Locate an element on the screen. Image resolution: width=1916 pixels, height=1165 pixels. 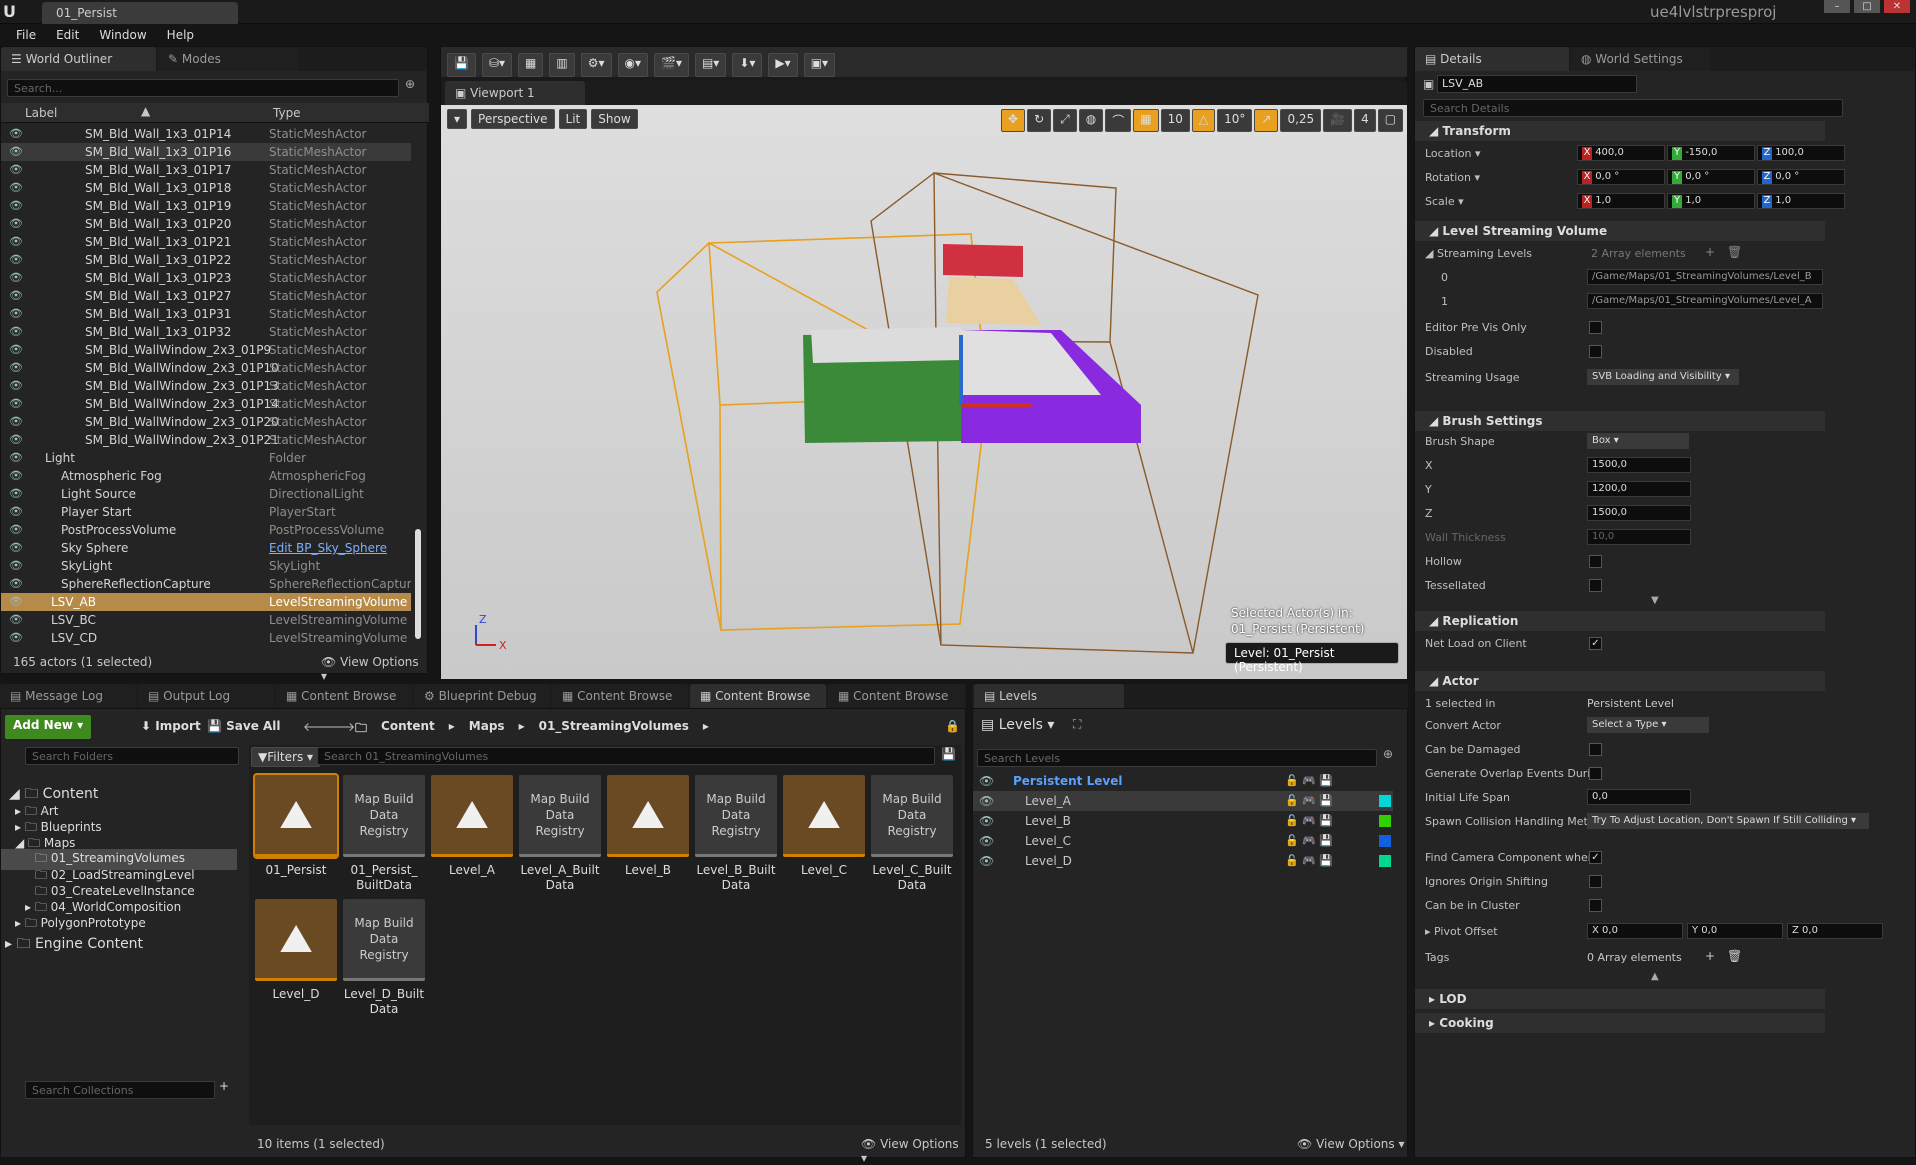
tab-world-outliner: ☰ World Outliner is located at coordinates (78, 59).